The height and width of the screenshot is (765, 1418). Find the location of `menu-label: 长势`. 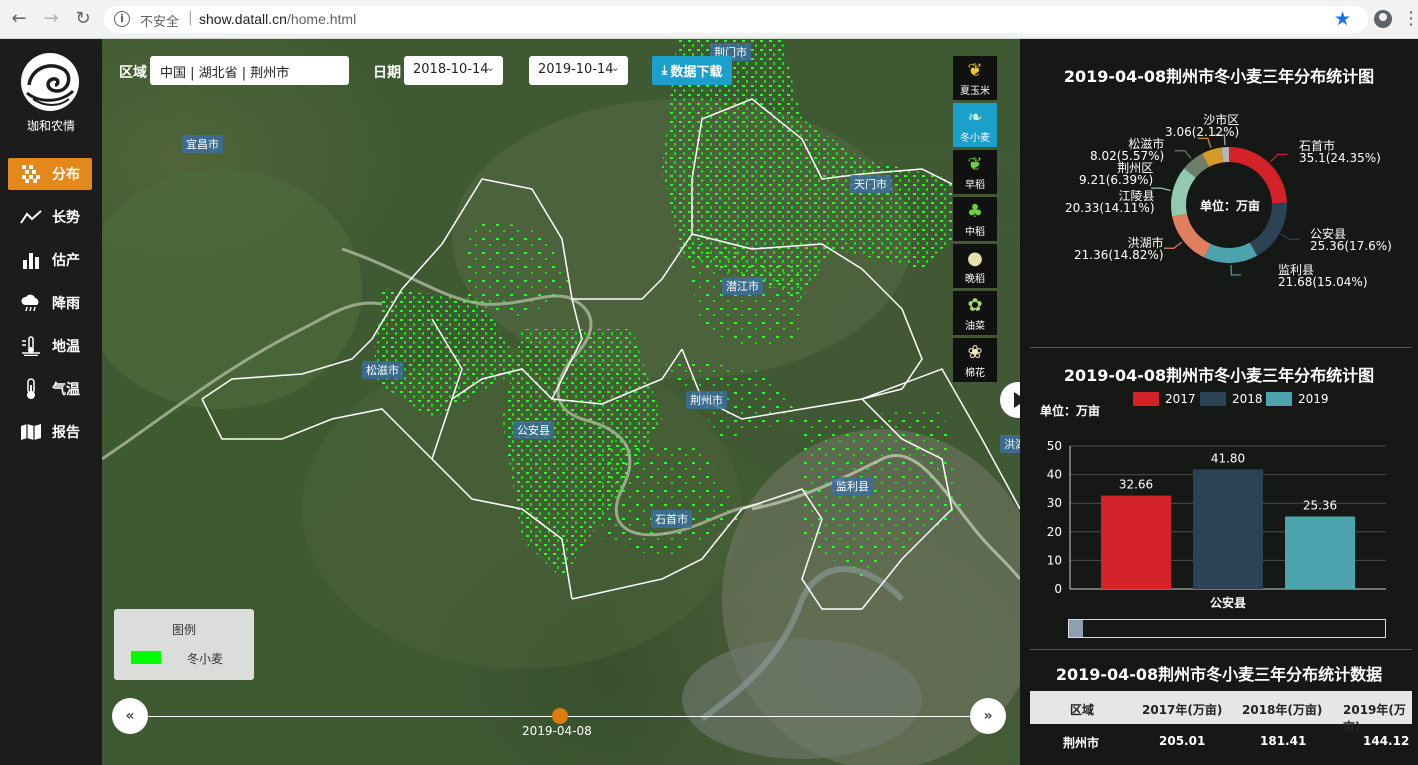

menu-label: 长势 is located at coordinates (66, 218).